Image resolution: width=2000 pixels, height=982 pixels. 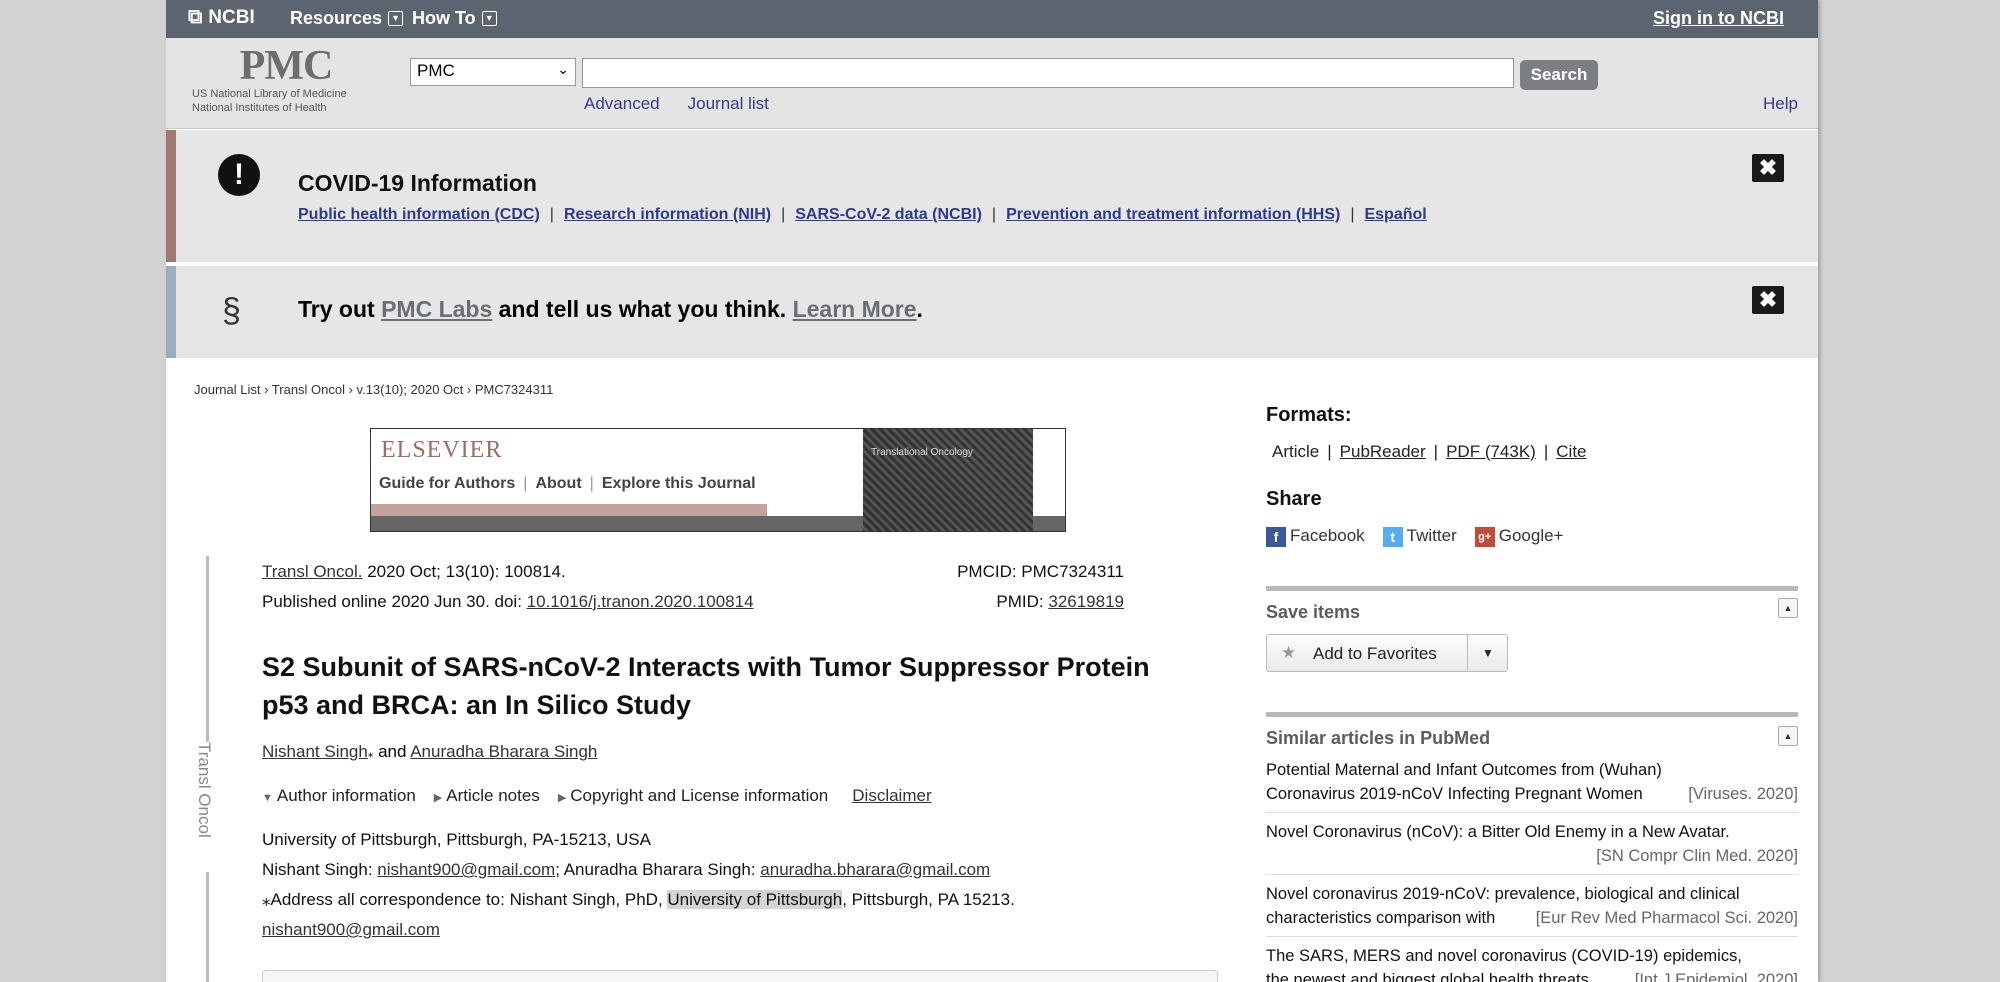 What do you see at coordinates (315, 751) in the screenshot?
I see `author-link: Nishant Singh` at bounding box center [315, 751].